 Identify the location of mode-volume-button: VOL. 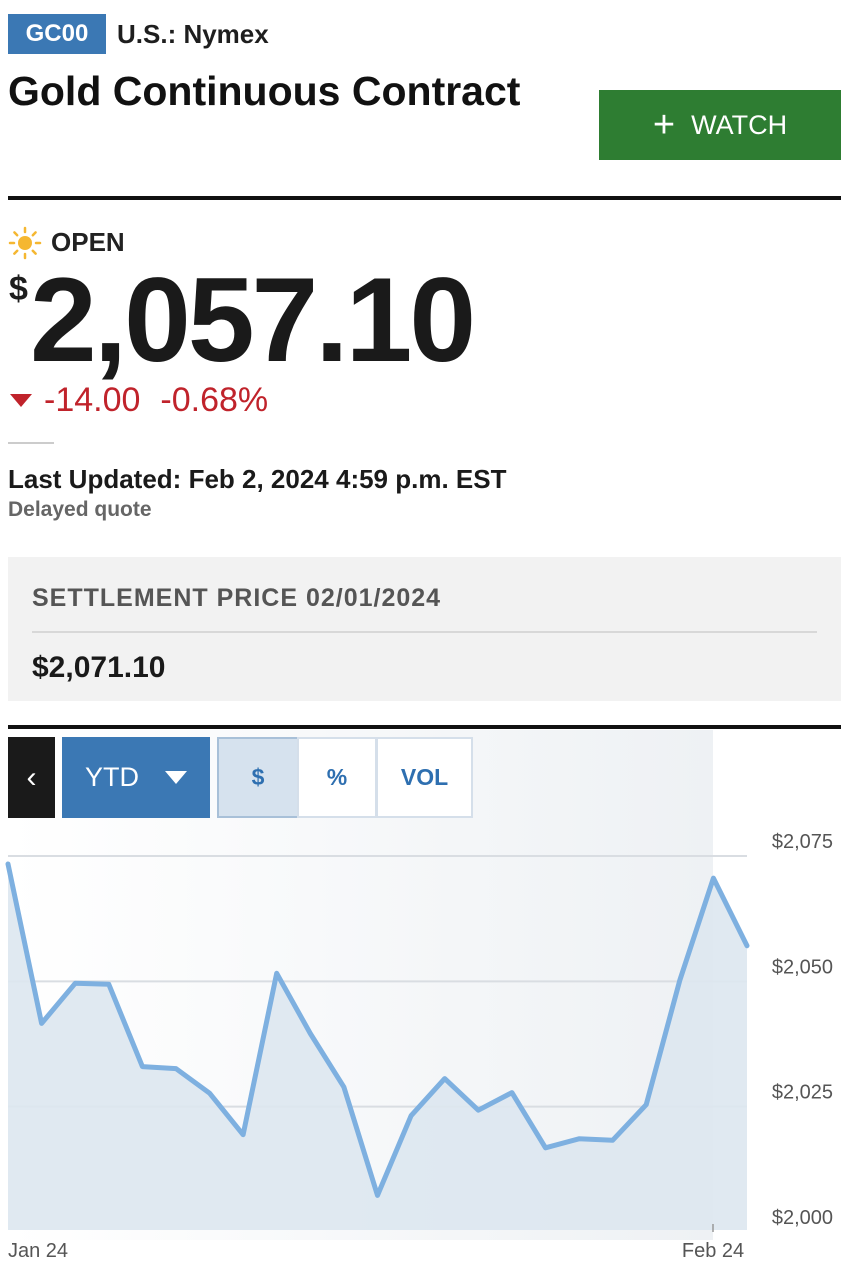
(424, 777).